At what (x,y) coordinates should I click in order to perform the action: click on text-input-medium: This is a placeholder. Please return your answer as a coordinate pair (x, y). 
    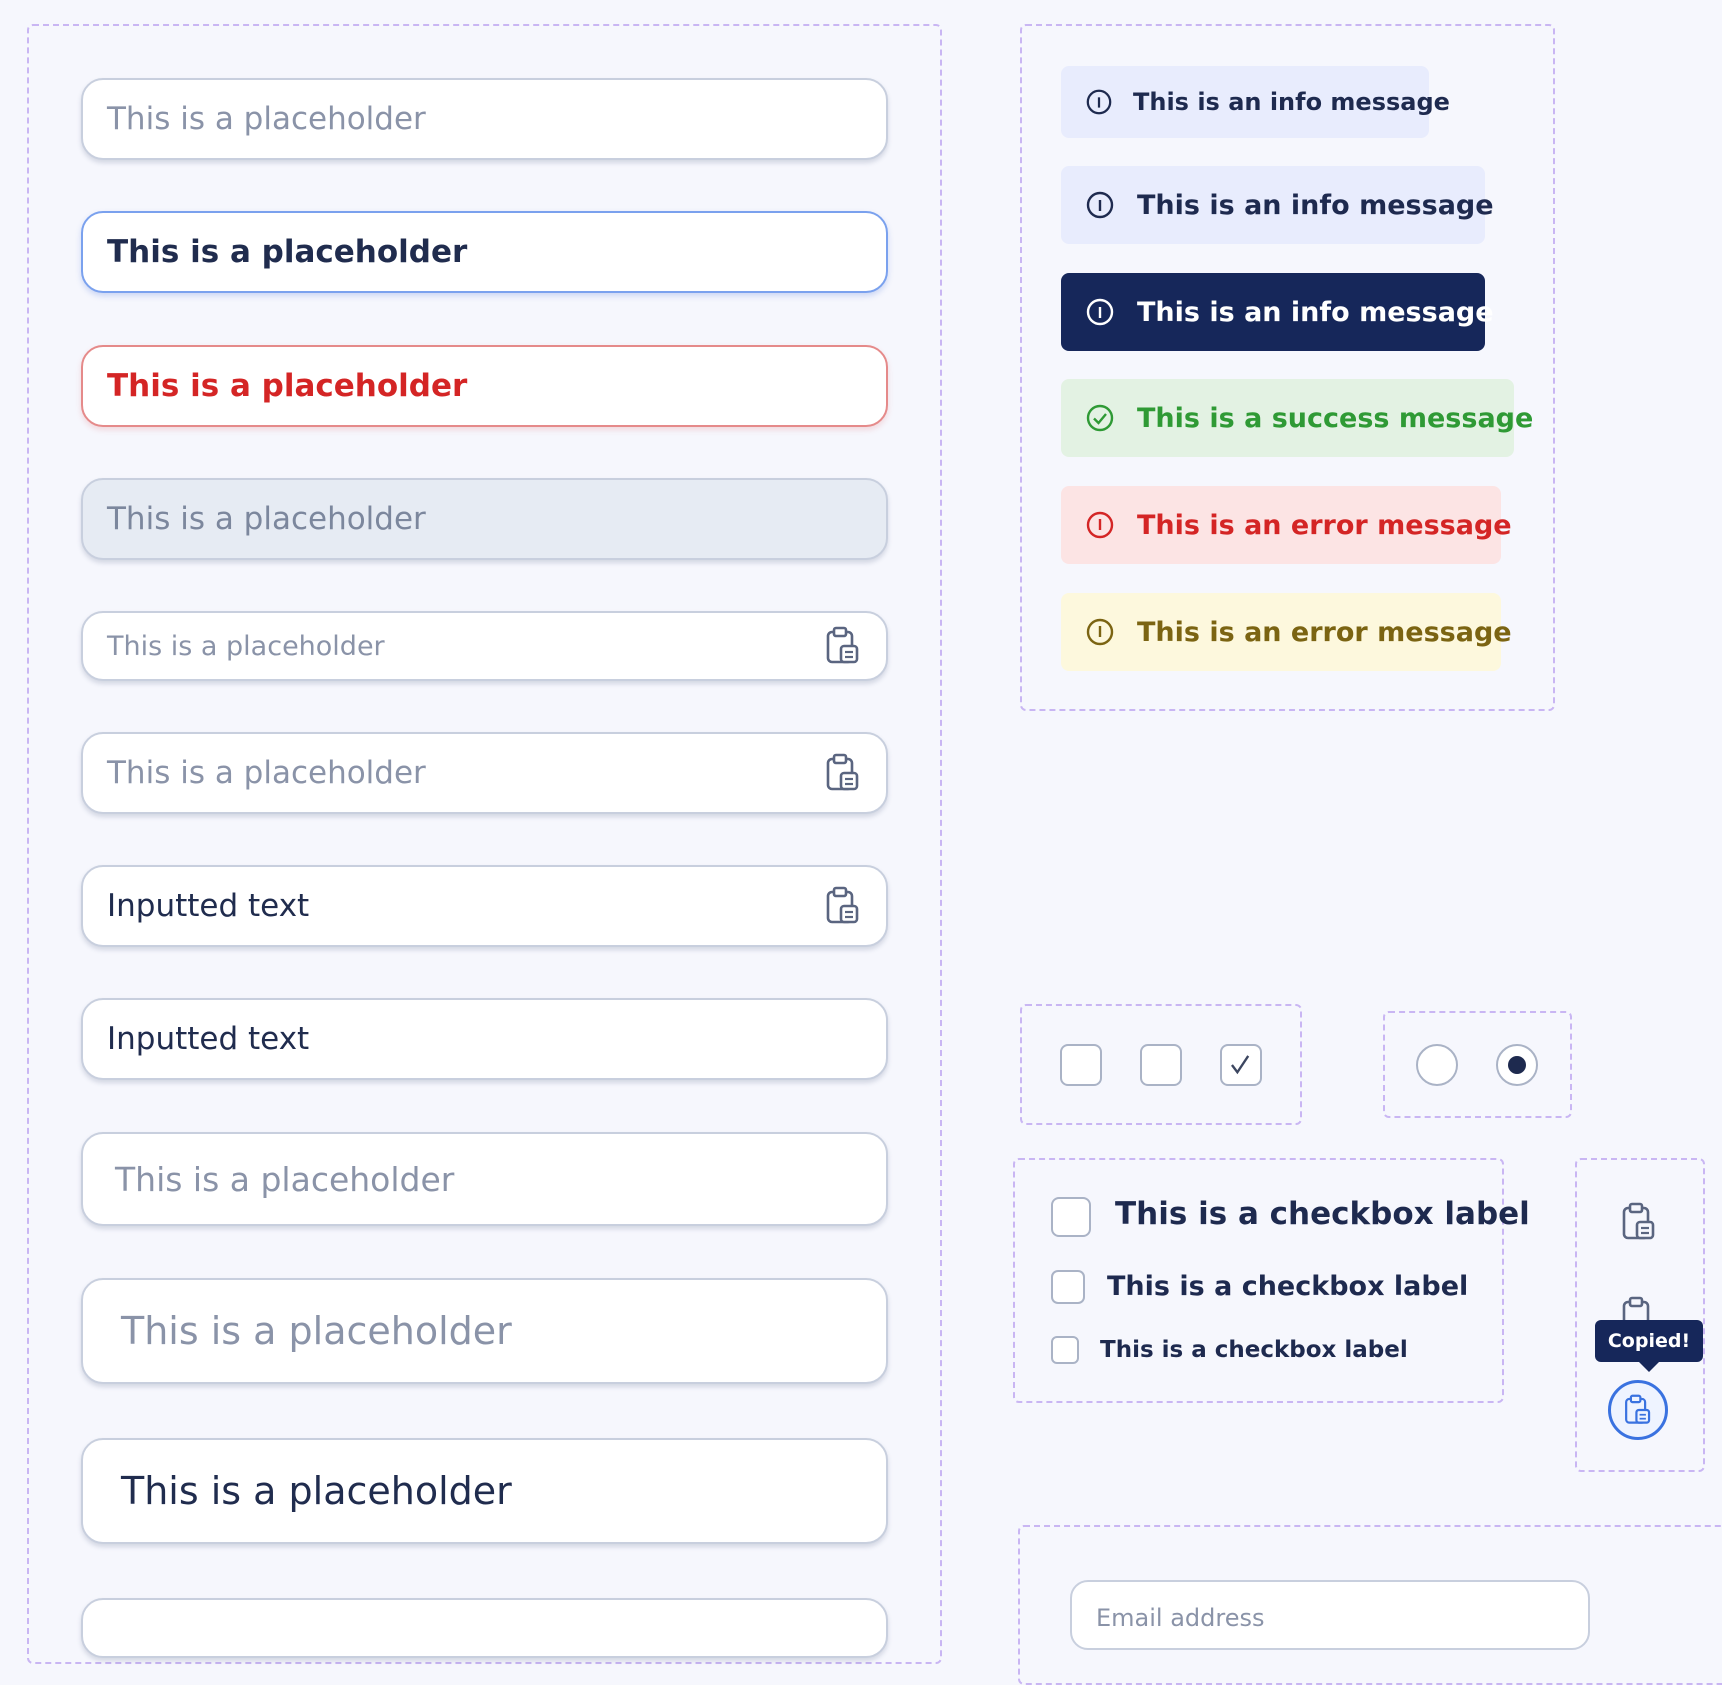
    Looking at the image, I should click on (484, 1179).